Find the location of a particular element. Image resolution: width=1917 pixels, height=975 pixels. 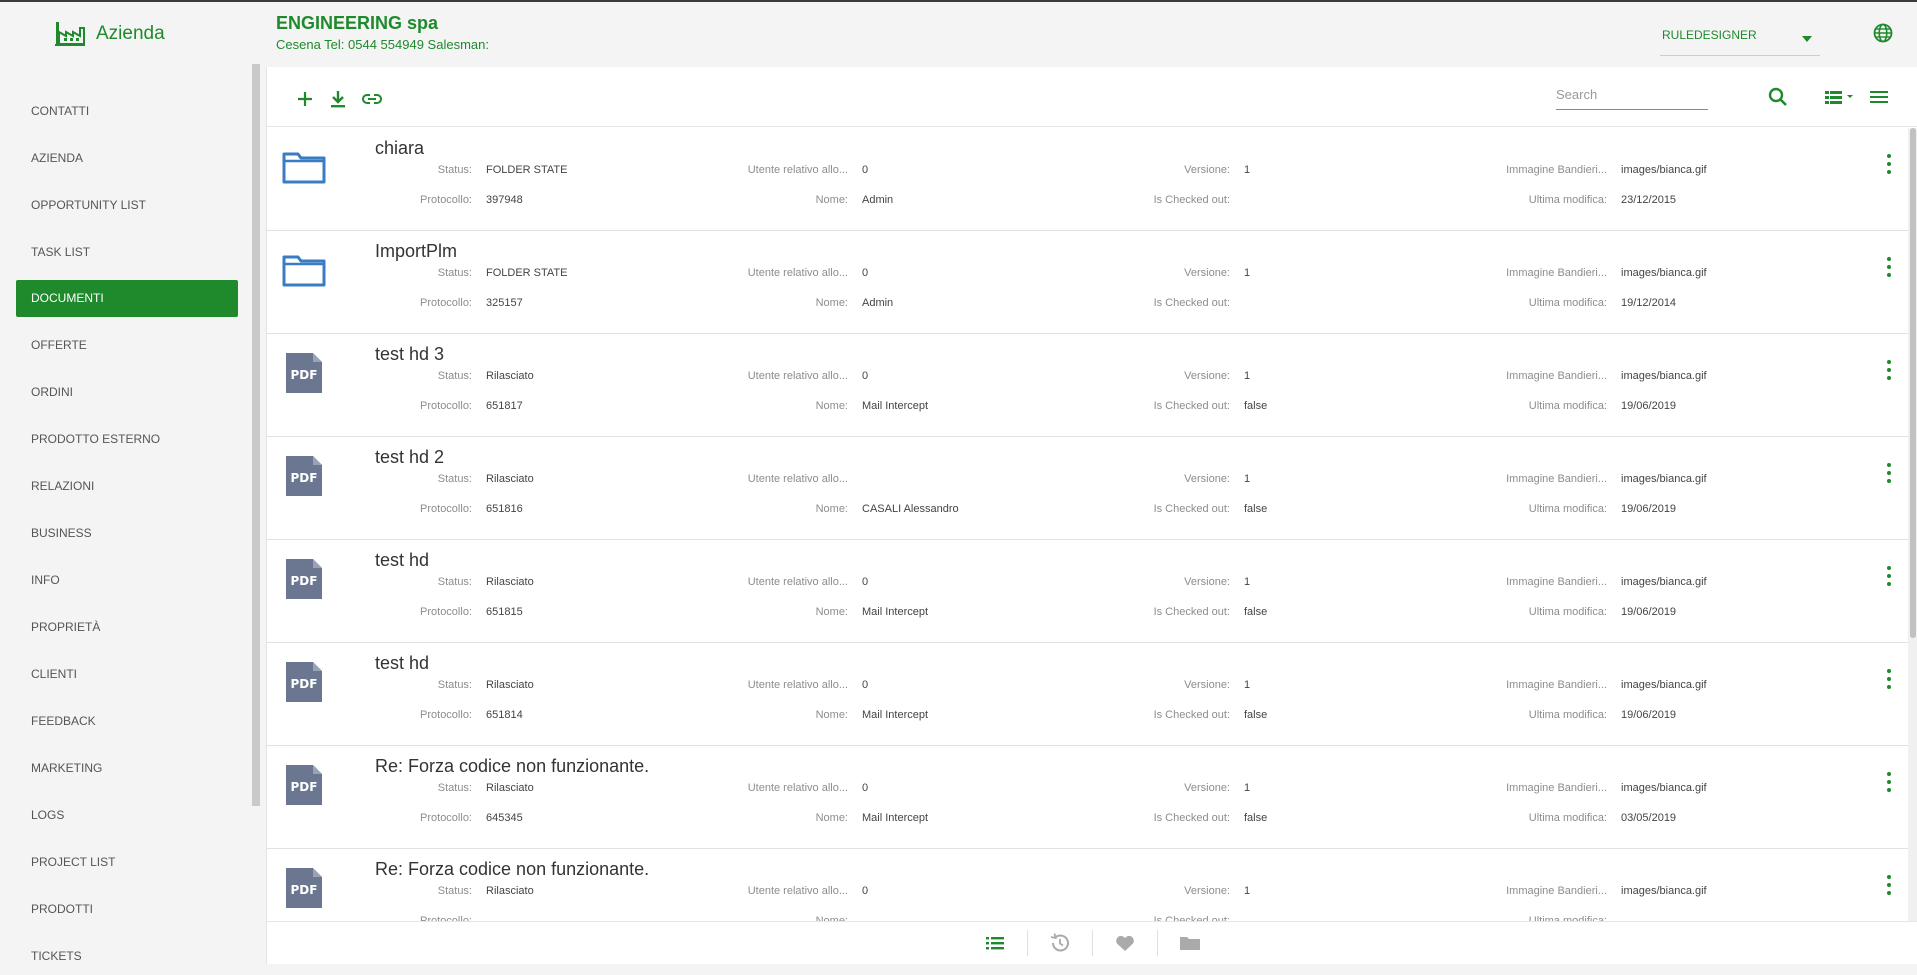

user-select: RULEDESIGNER is located at coordinates (1740, 39).